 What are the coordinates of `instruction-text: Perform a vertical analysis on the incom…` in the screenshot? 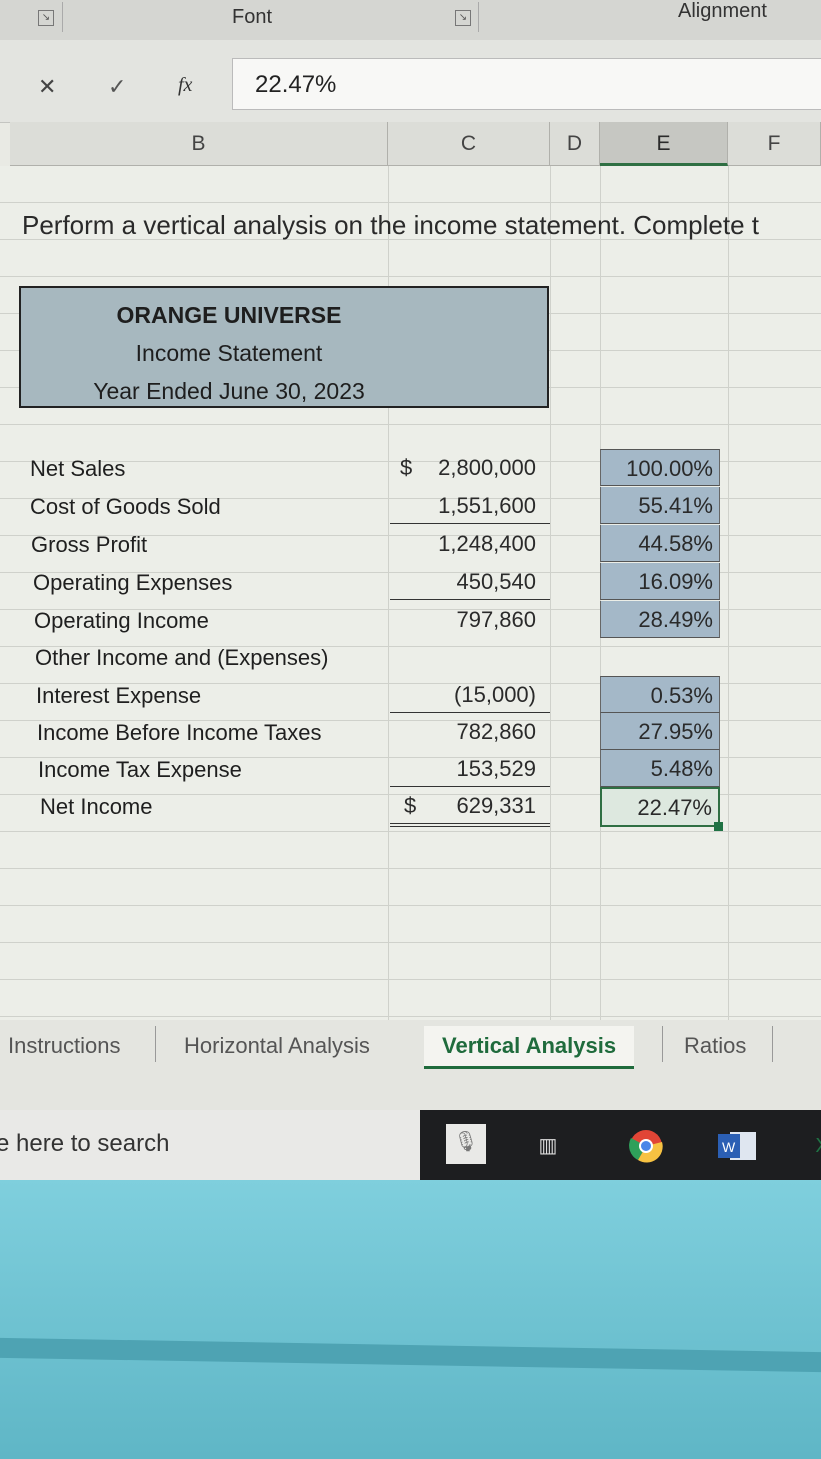 It's located at (390, 225).